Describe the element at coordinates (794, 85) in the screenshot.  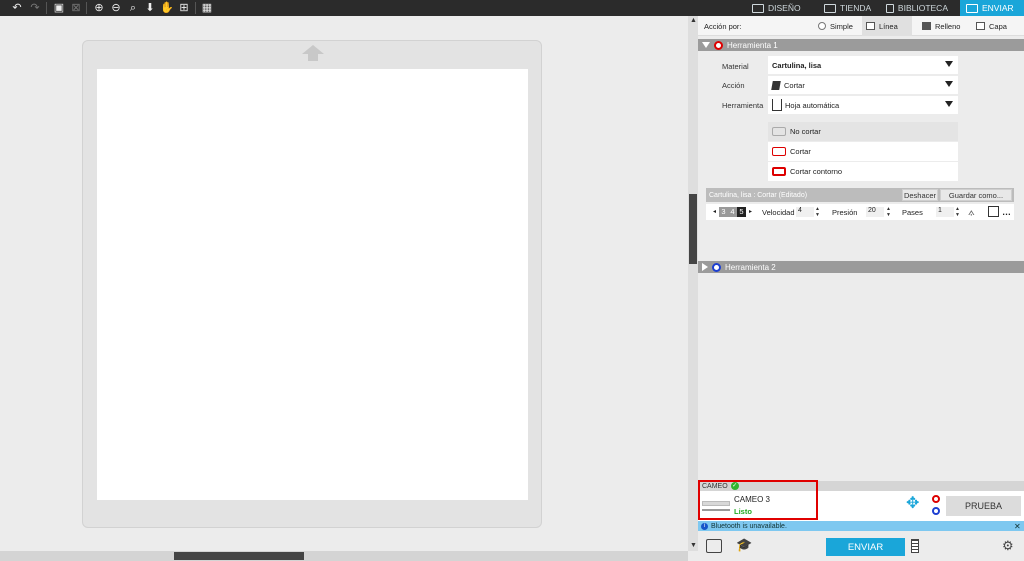
I see `accion-value: Cortar` at that location.